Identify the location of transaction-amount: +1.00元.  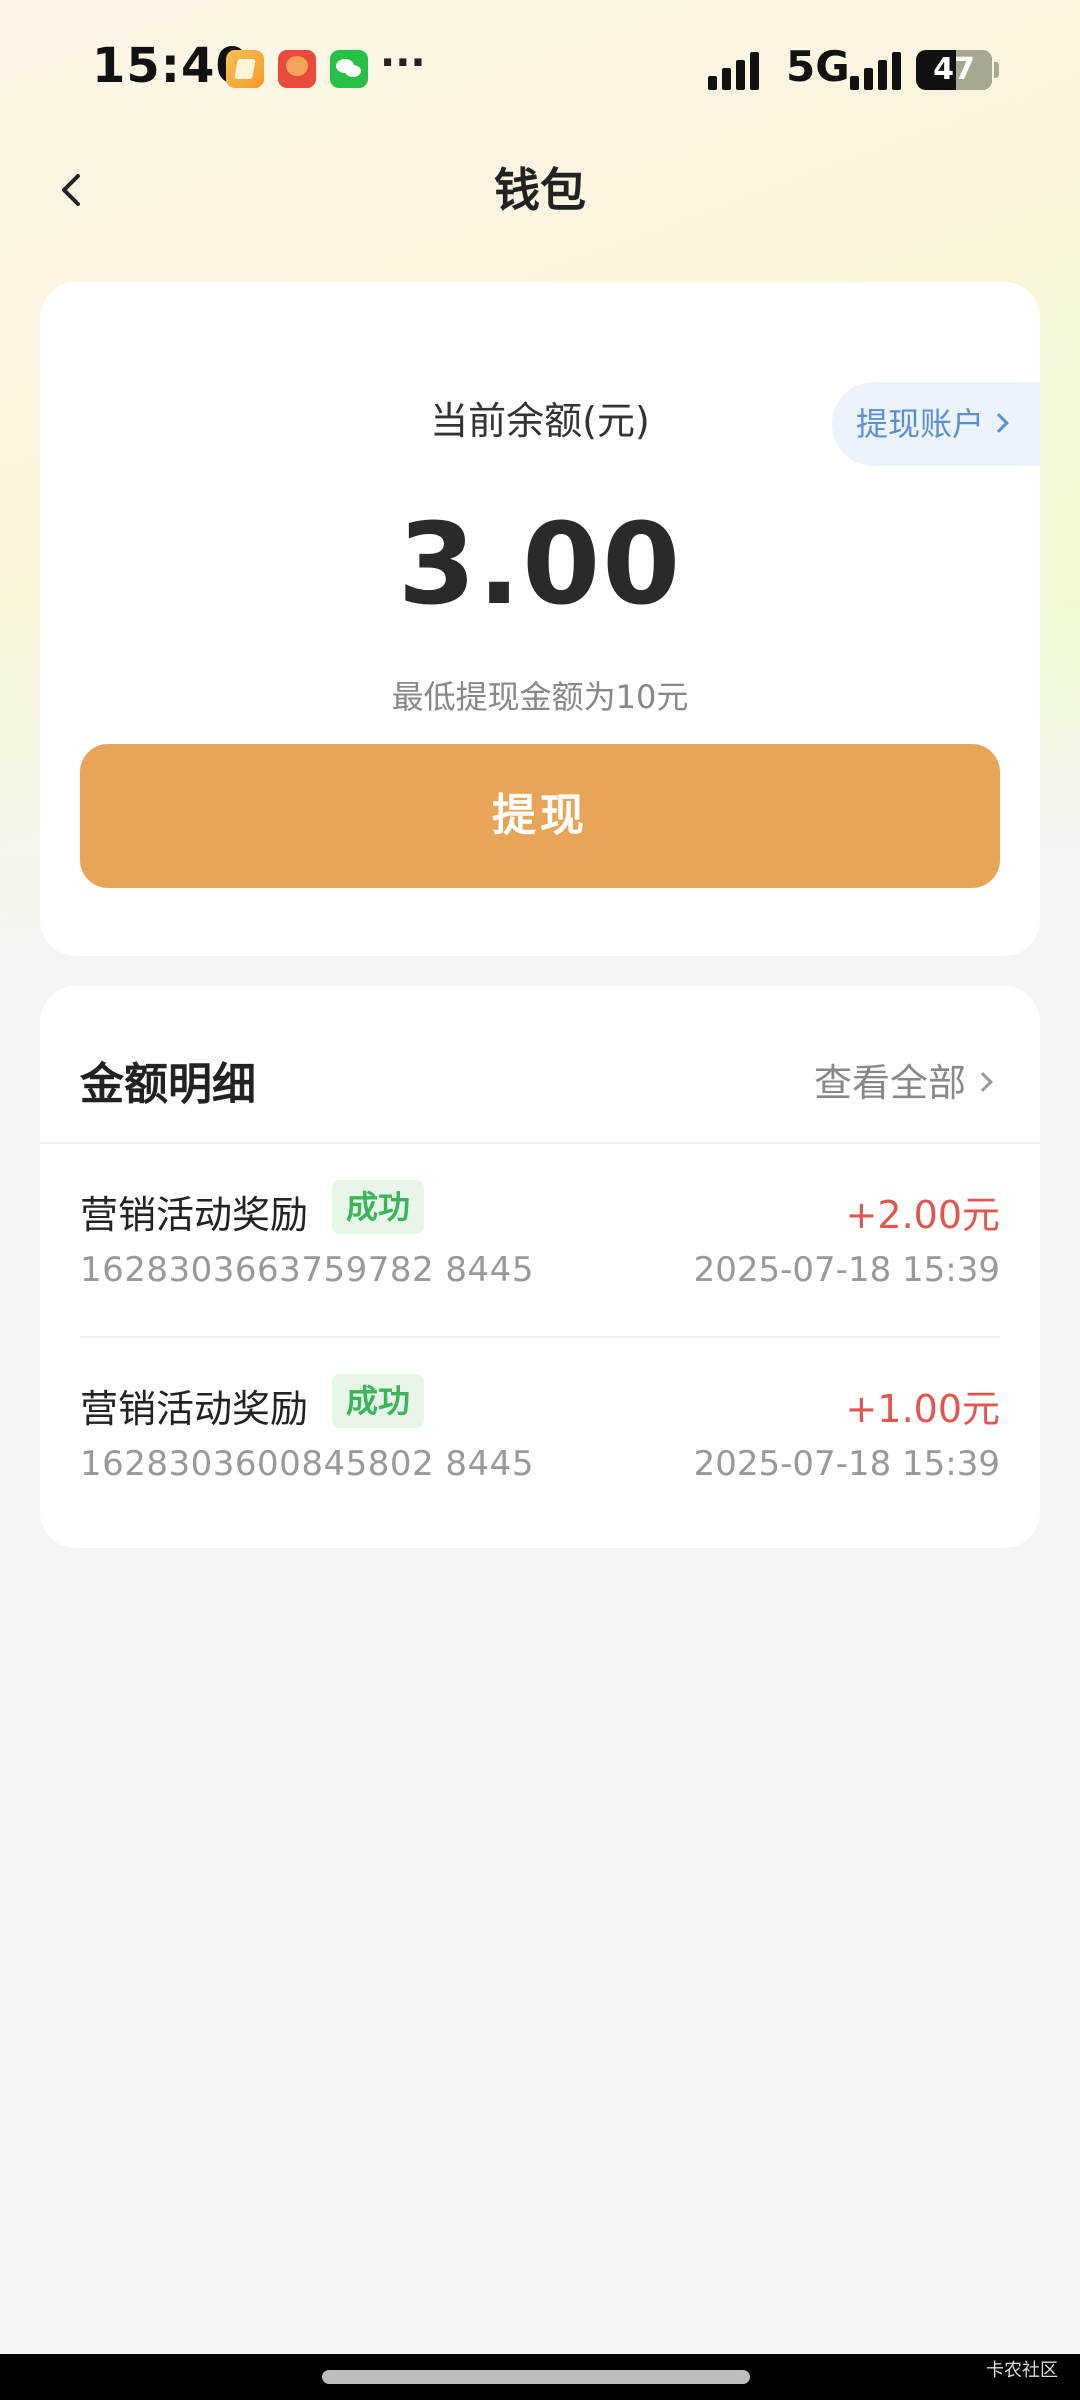
(922, 1409).